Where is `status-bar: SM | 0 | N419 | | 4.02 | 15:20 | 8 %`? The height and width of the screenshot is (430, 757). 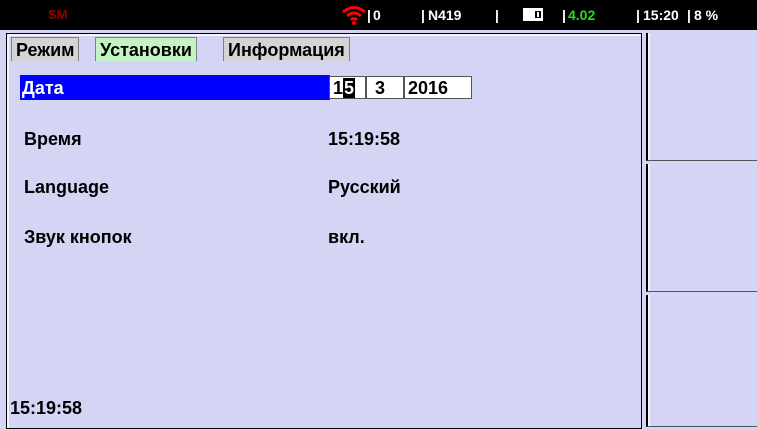 status-bar: SM | 0 | N419 | | 4.02 | 15:20 | 8 % is located at coordinates (378, 15).